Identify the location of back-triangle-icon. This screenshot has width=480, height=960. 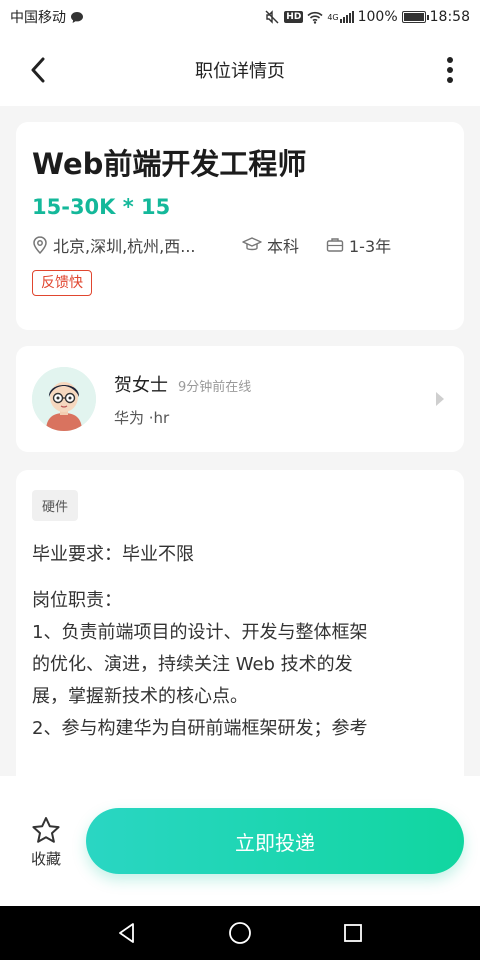
(126, 933).